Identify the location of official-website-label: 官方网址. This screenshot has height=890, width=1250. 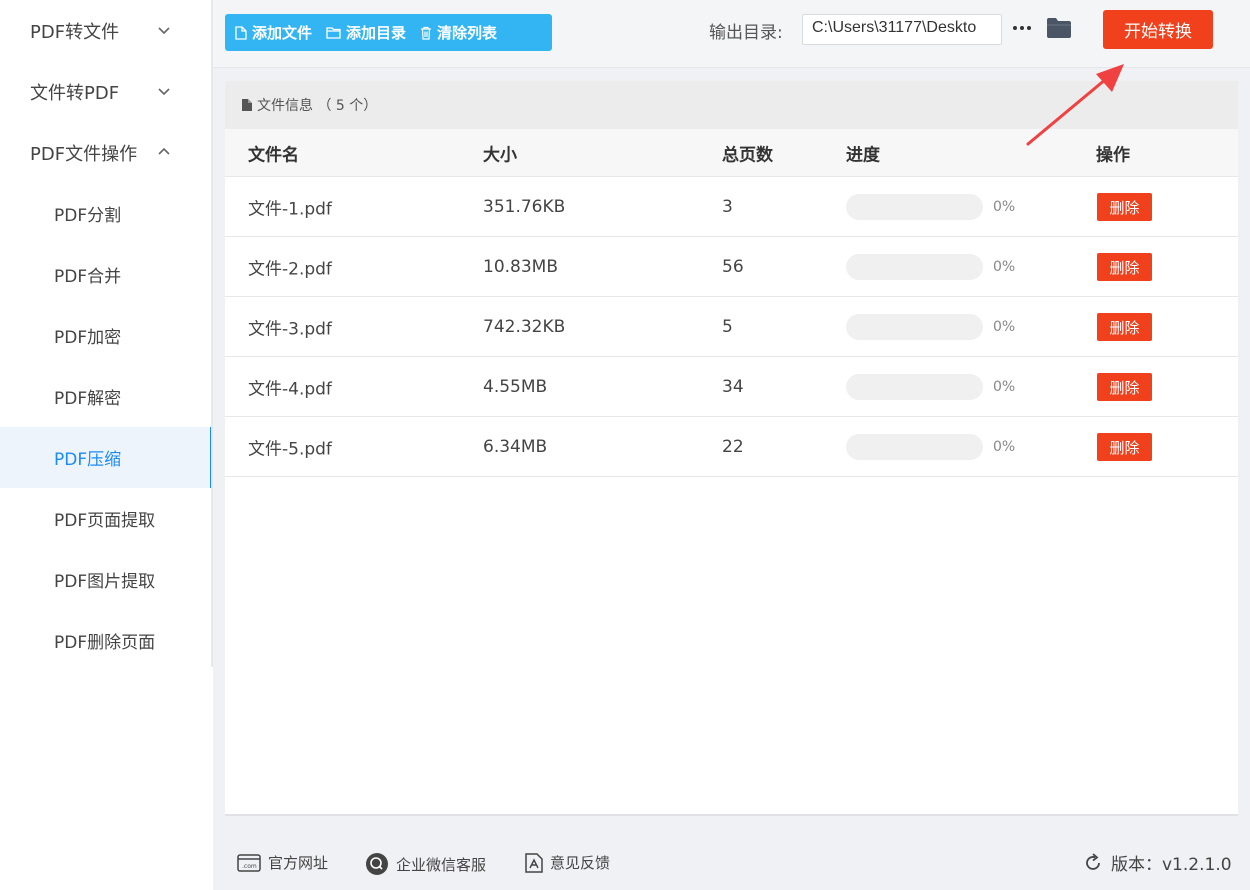
(298, 863).